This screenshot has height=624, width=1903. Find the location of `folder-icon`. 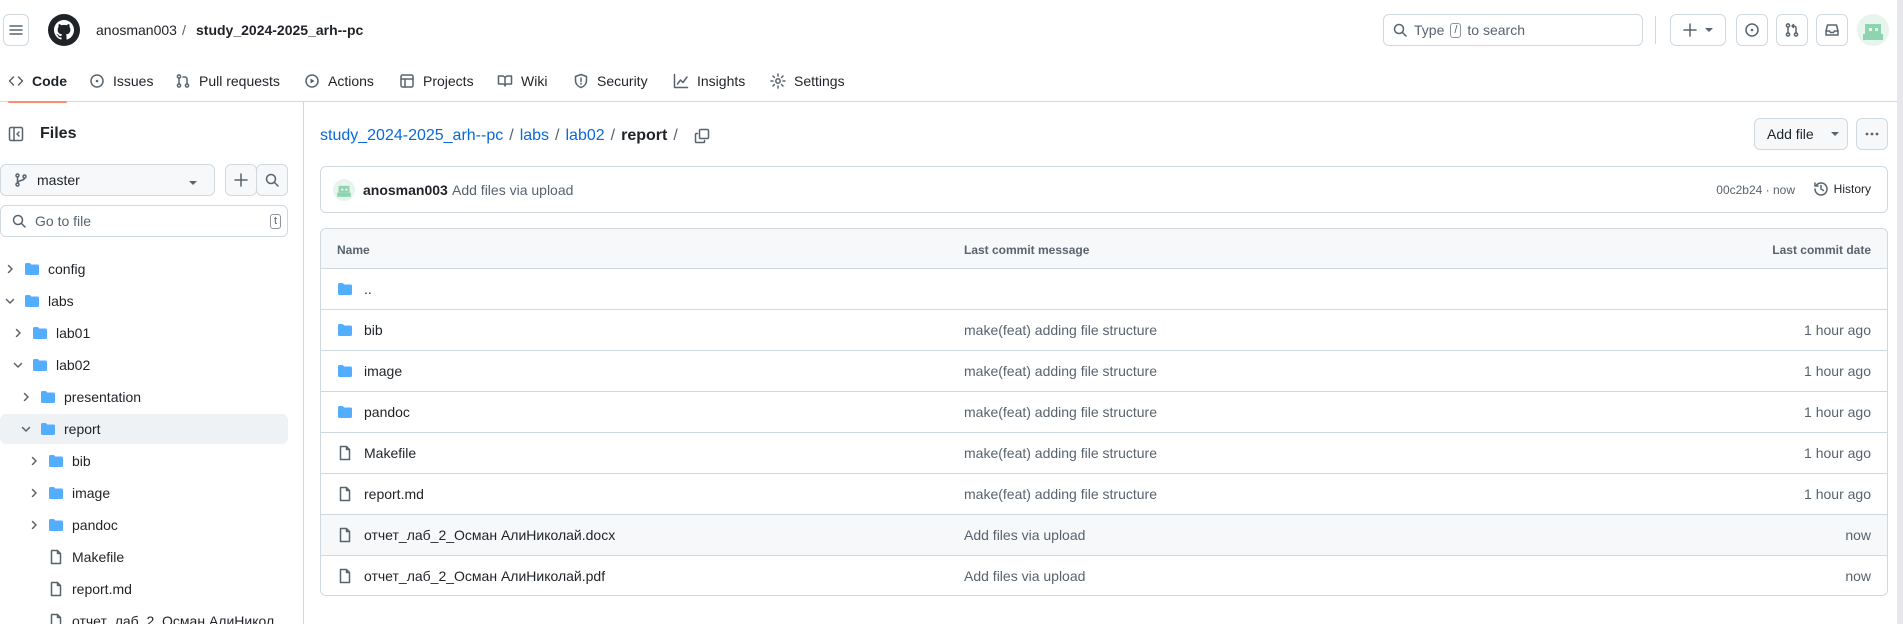

folder-icon is located at coordinates (40, 333).